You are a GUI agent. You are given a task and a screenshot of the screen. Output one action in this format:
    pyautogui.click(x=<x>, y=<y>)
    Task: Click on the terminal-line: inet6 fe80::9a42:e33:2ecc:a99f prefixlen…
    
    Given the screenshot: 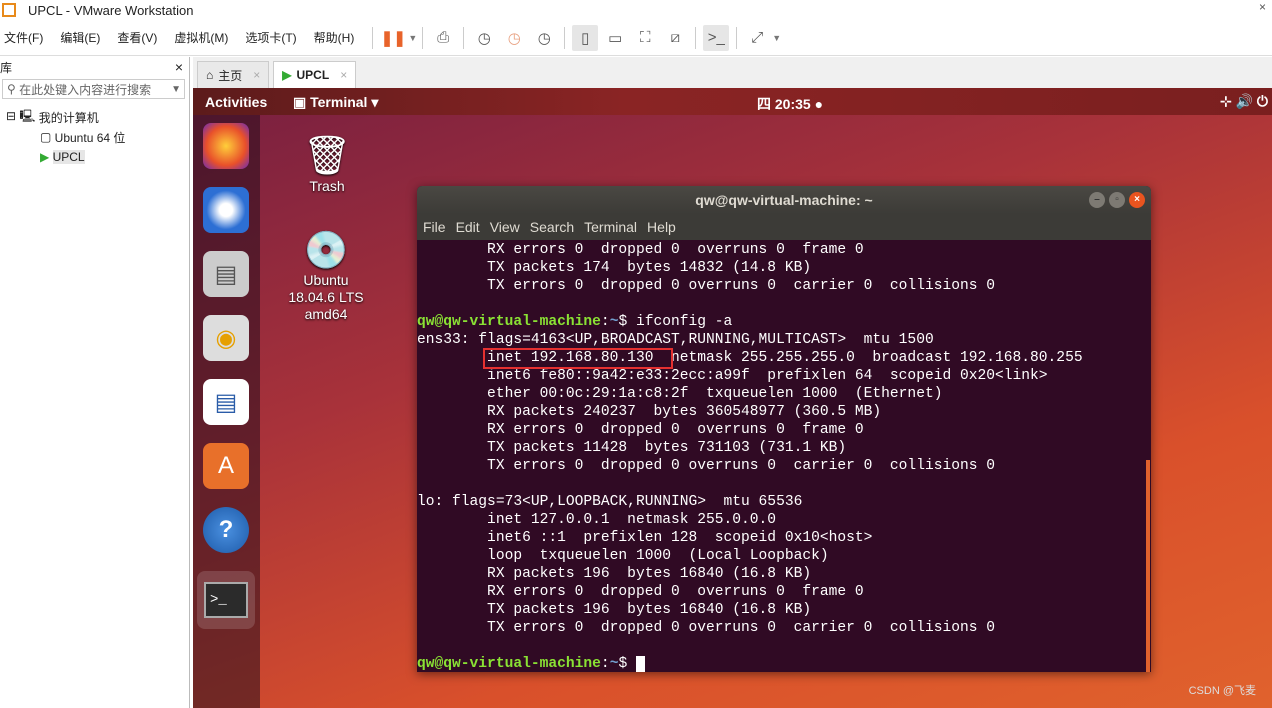 What is the action you would take?
    pyautogui.click(x=732, y=376)
    